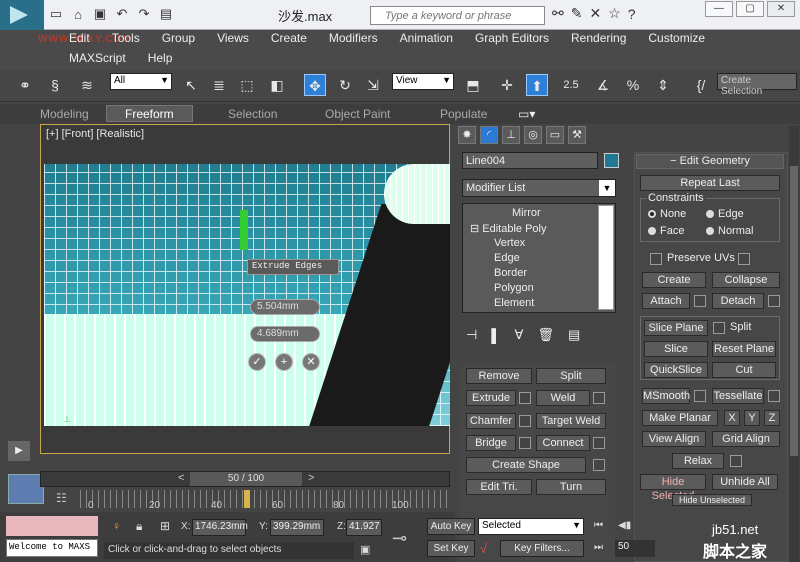  Describe the element at coordinates (149, 113) in the screenshot. I see `tab-freeform: Freeform` at that location.